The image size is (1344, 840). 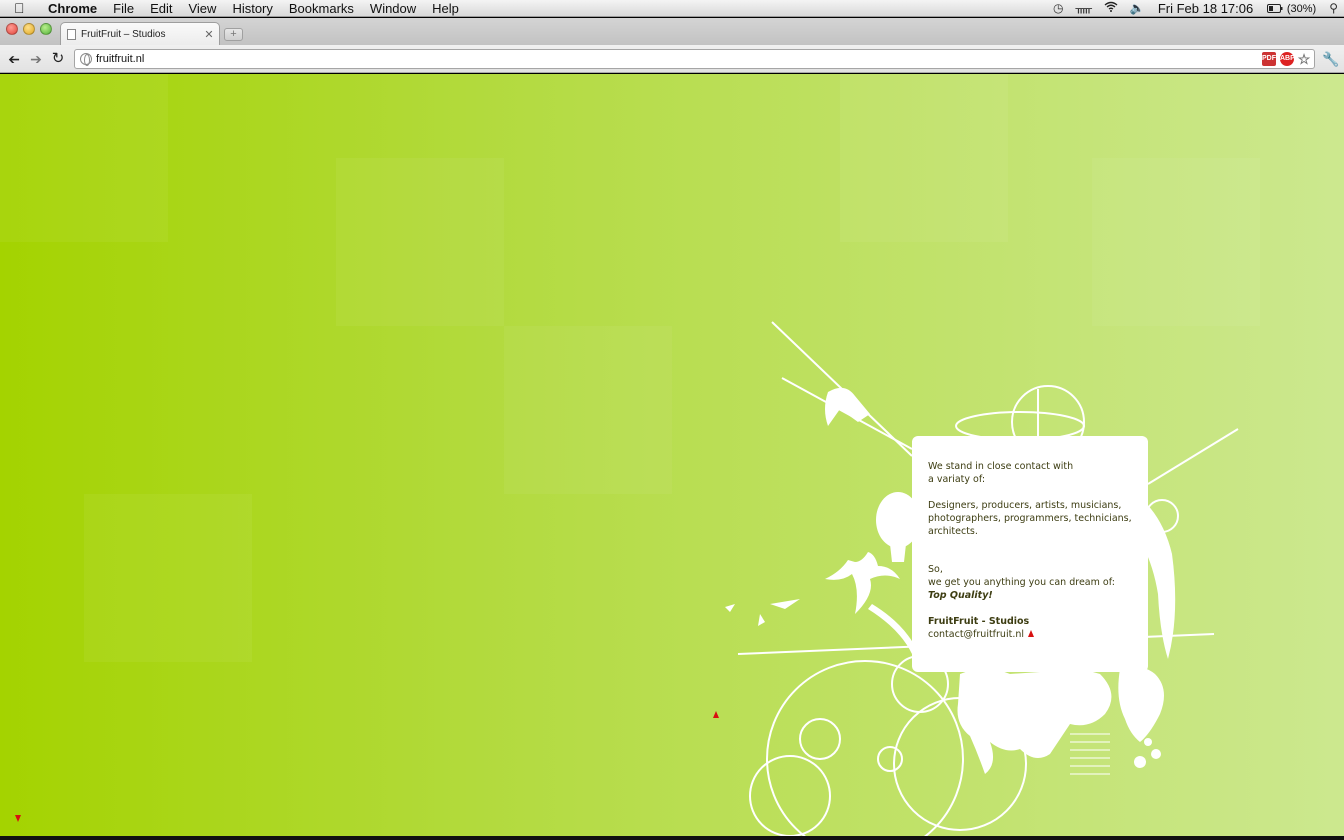 I want to click on zoom-window-button, so click(x=46, y=29).